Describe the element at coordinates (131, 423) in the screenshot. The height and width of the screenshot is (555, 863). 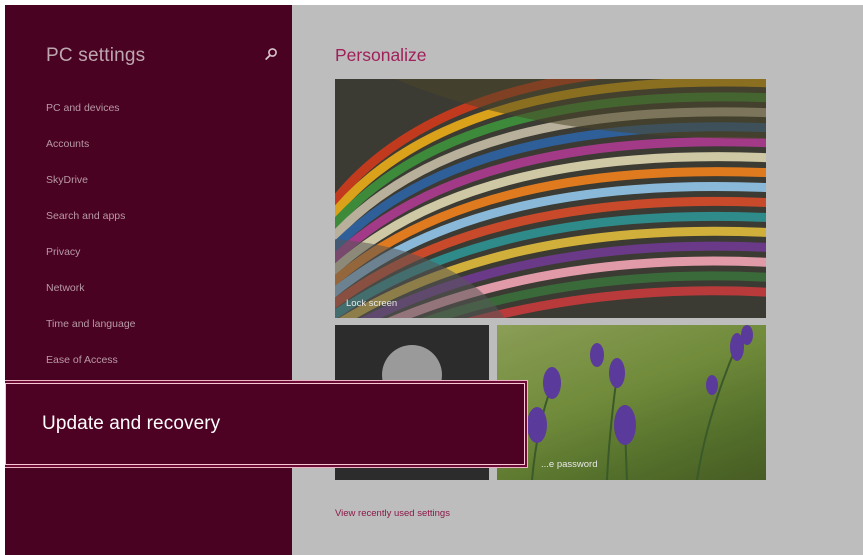
I see `sidebar-item-update-and-recovery-label: Update and recovery` at that location.